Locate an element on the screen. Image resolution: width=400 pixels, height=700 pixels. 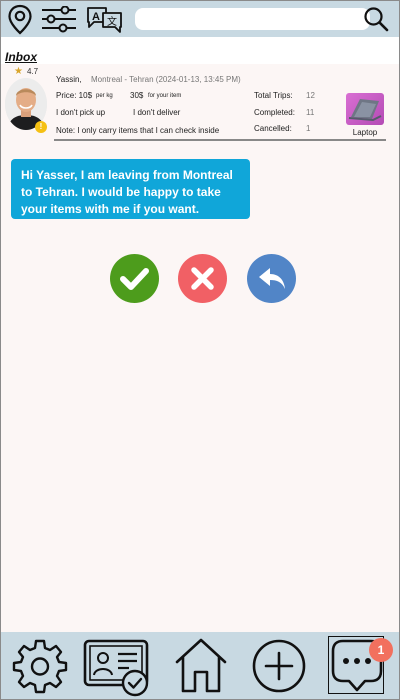
stat-label-completed: Completed: is located at coordinates (274, 112).